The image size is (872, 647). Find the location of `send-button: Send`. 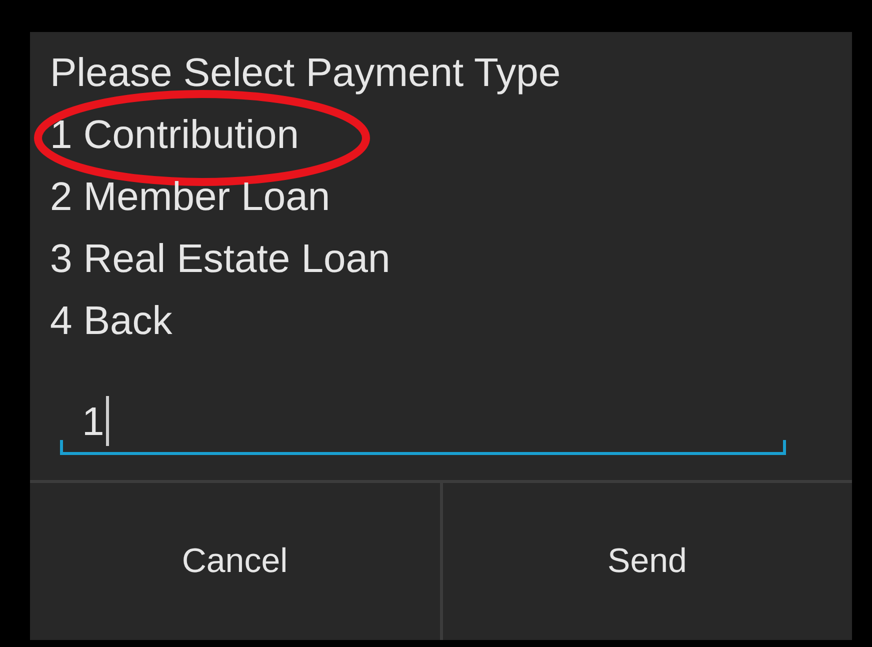

send-button: Send is located at coordinates (646, 561).